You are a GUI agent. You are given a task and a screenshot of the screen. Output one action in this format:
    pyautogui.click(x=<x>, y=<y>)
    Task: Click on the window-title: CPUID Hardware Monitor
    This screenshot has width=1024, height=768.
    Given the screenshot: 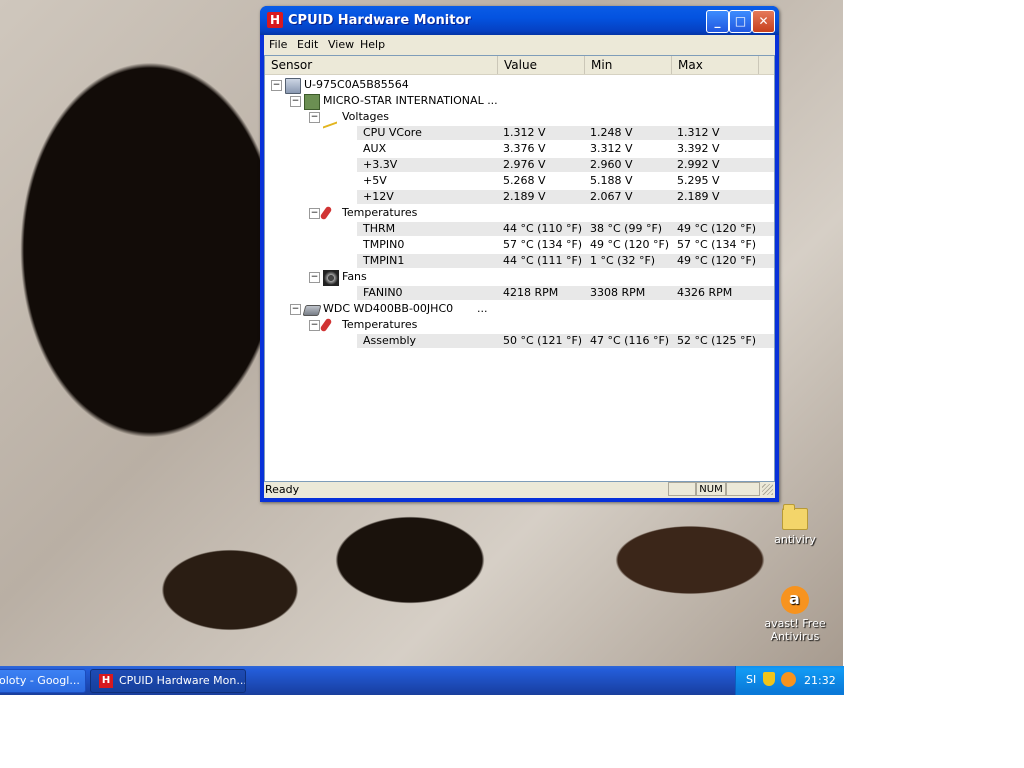 What is the action you would take?
    pyautogui.click(x=379, y=20)
    